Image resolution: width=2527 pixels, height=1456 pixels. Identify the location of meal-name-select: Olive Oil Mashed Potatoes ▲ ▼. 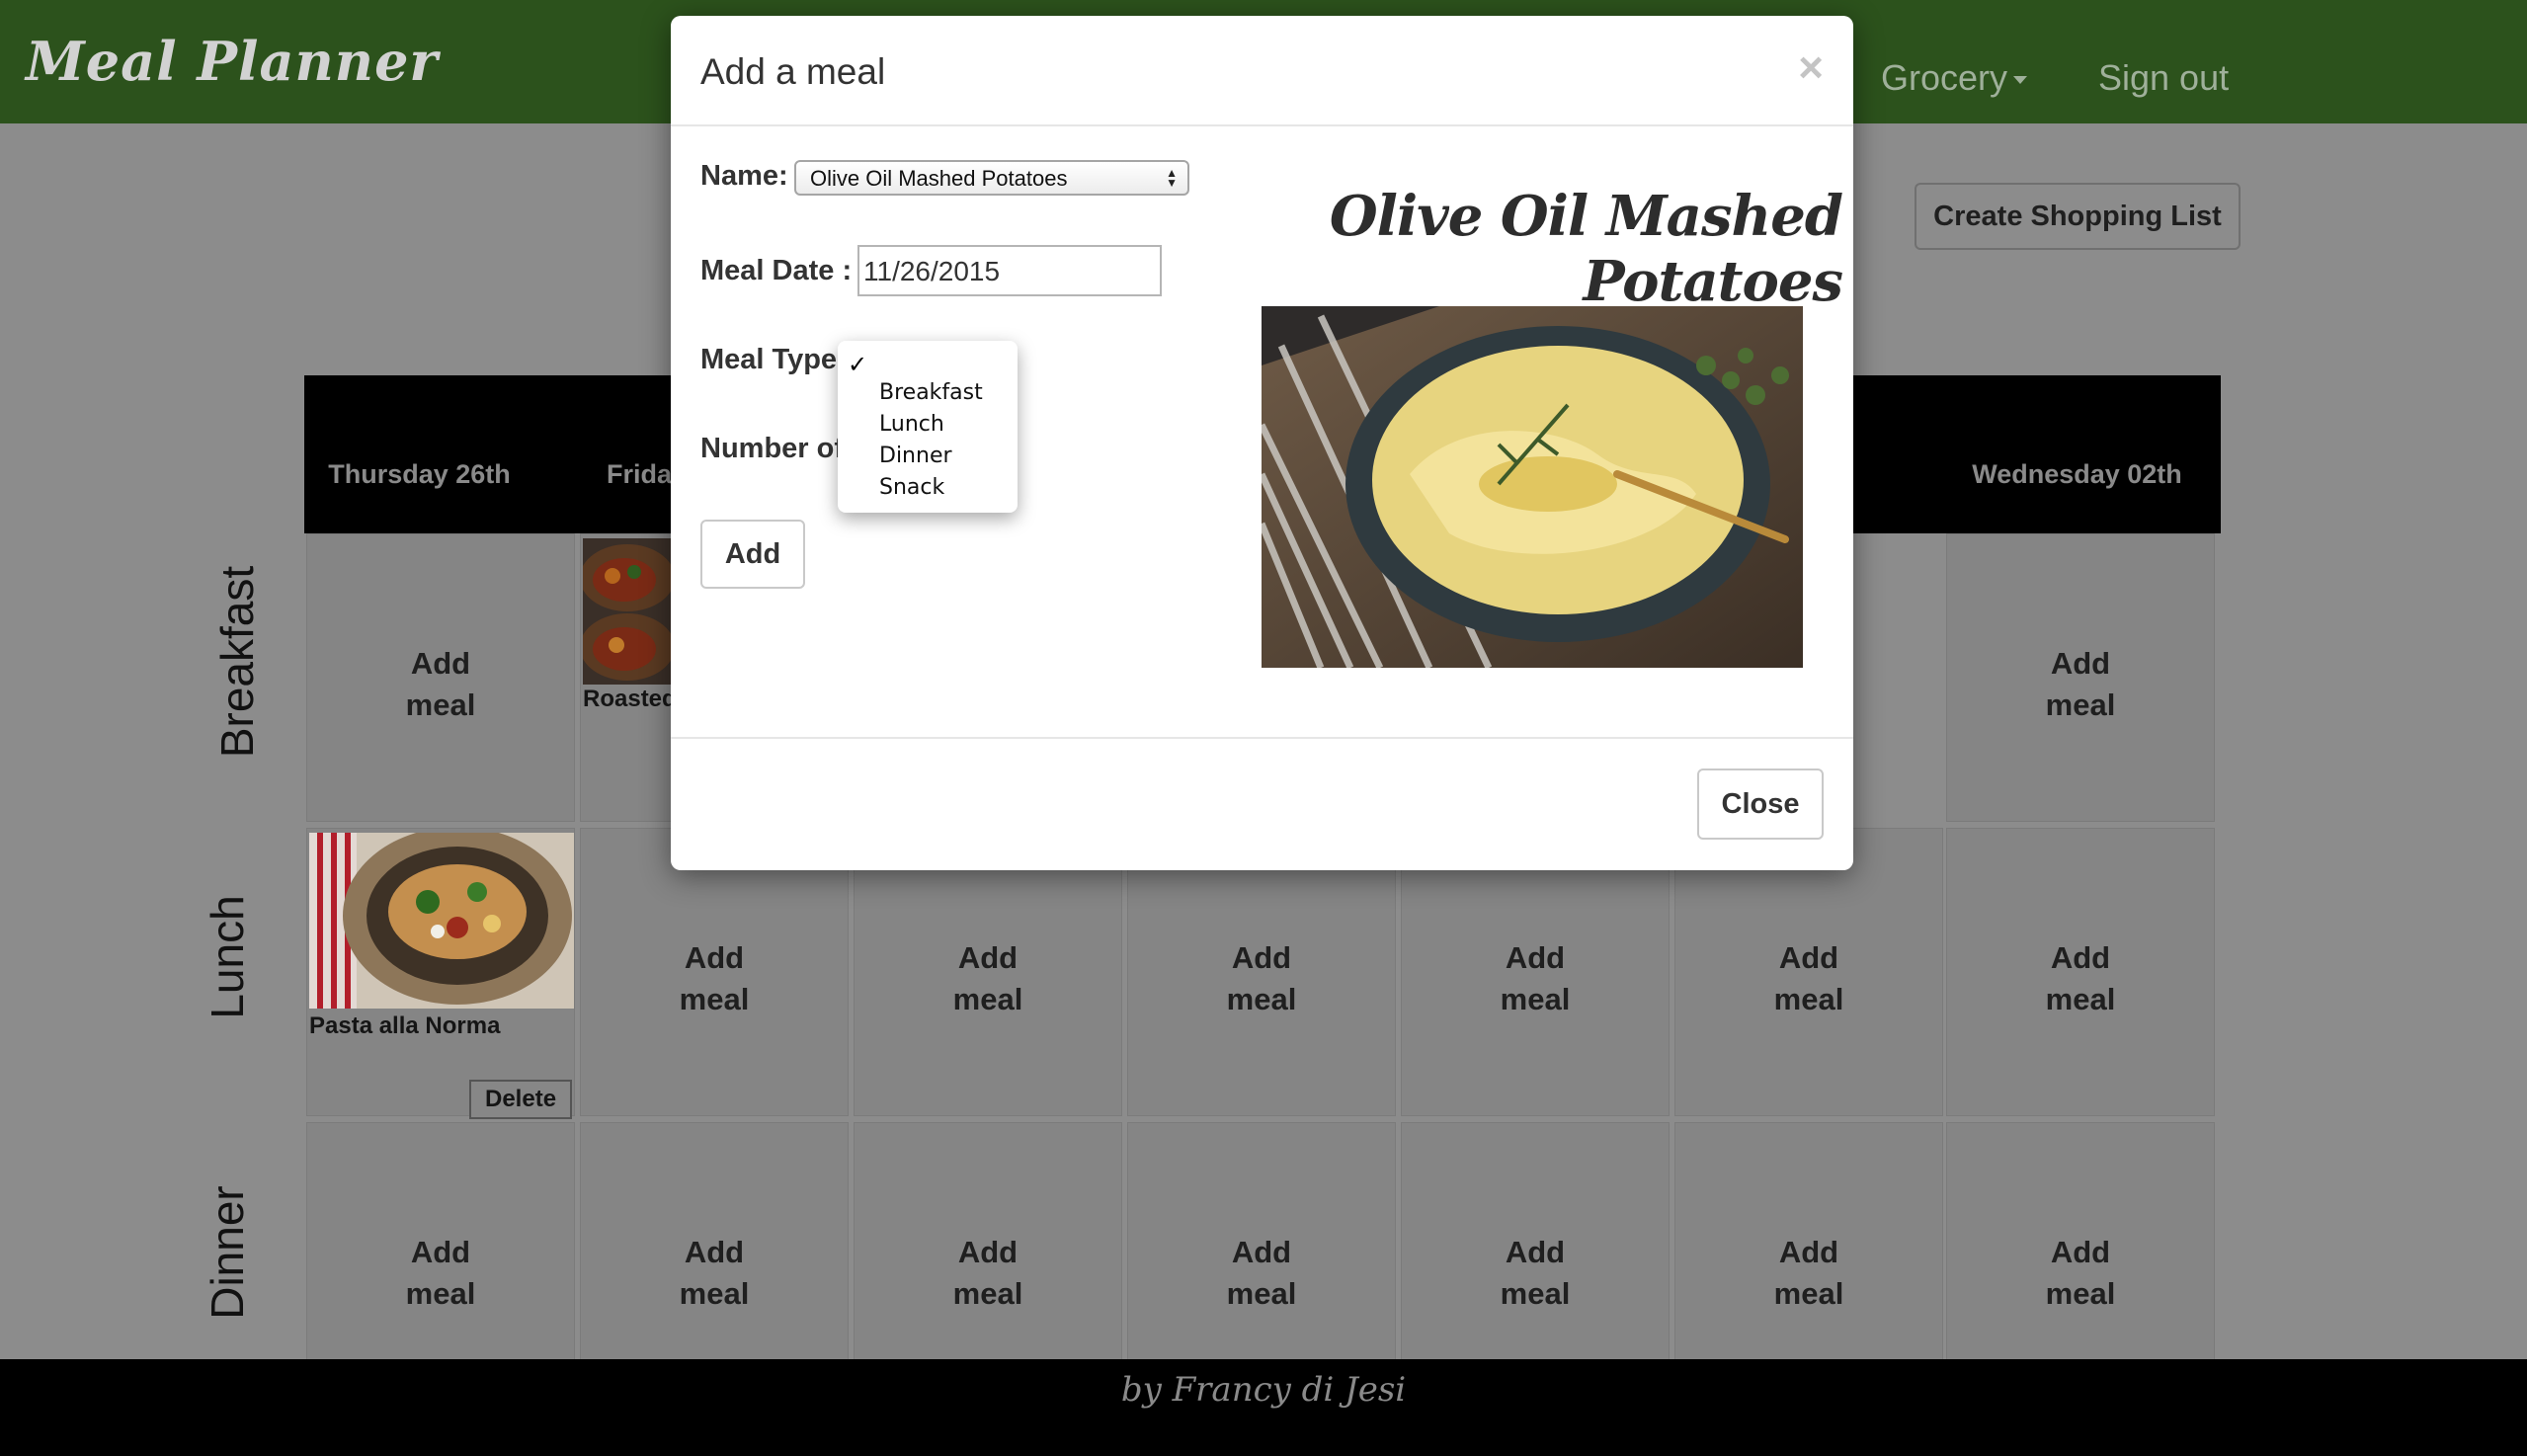
(991, 178).